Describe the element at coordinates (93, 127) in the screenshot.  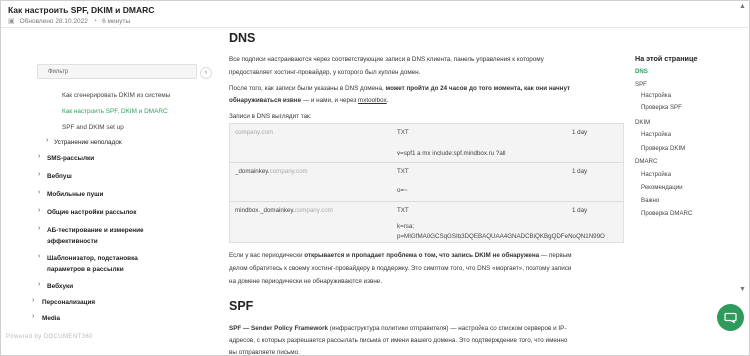
I see `sidebar-item-spf-dkim-setup: SPF and DKIM set up` at that location.